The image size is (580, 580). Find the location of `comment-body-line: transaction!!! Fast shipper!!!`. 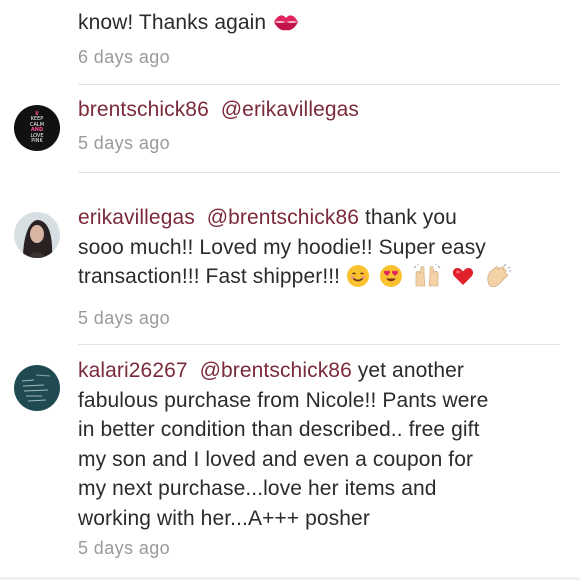

comment-body-line: transaction!!! Fast shipper!!! is located at coordinates (209, 276).